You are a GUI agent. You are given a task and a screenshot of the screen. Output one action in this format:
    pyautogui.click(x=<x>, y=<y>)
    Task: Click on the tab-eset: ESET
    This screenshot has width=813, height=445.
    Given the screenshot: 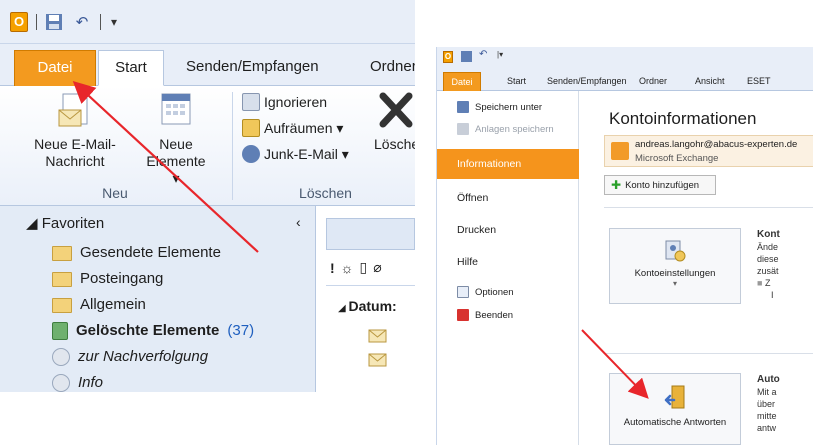 What is the action you would take?
    pyautogui.click(x=759, y=81)
    